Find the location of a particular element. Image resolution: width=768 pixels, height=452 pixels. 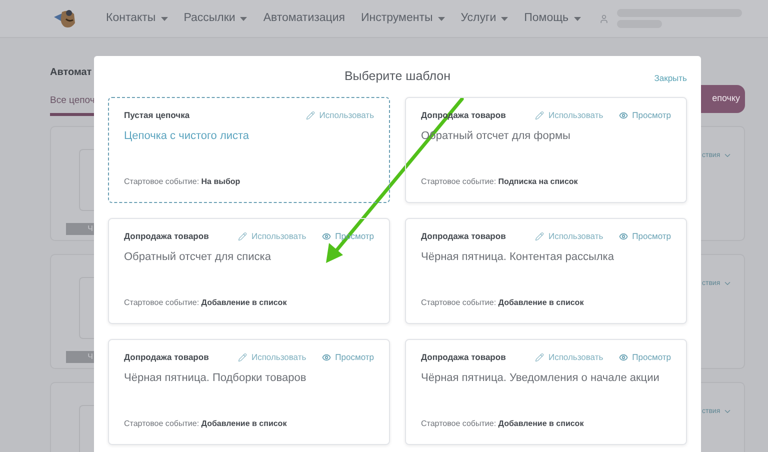

nav-menu-item: Контакты is located at coordinates (137, 19).